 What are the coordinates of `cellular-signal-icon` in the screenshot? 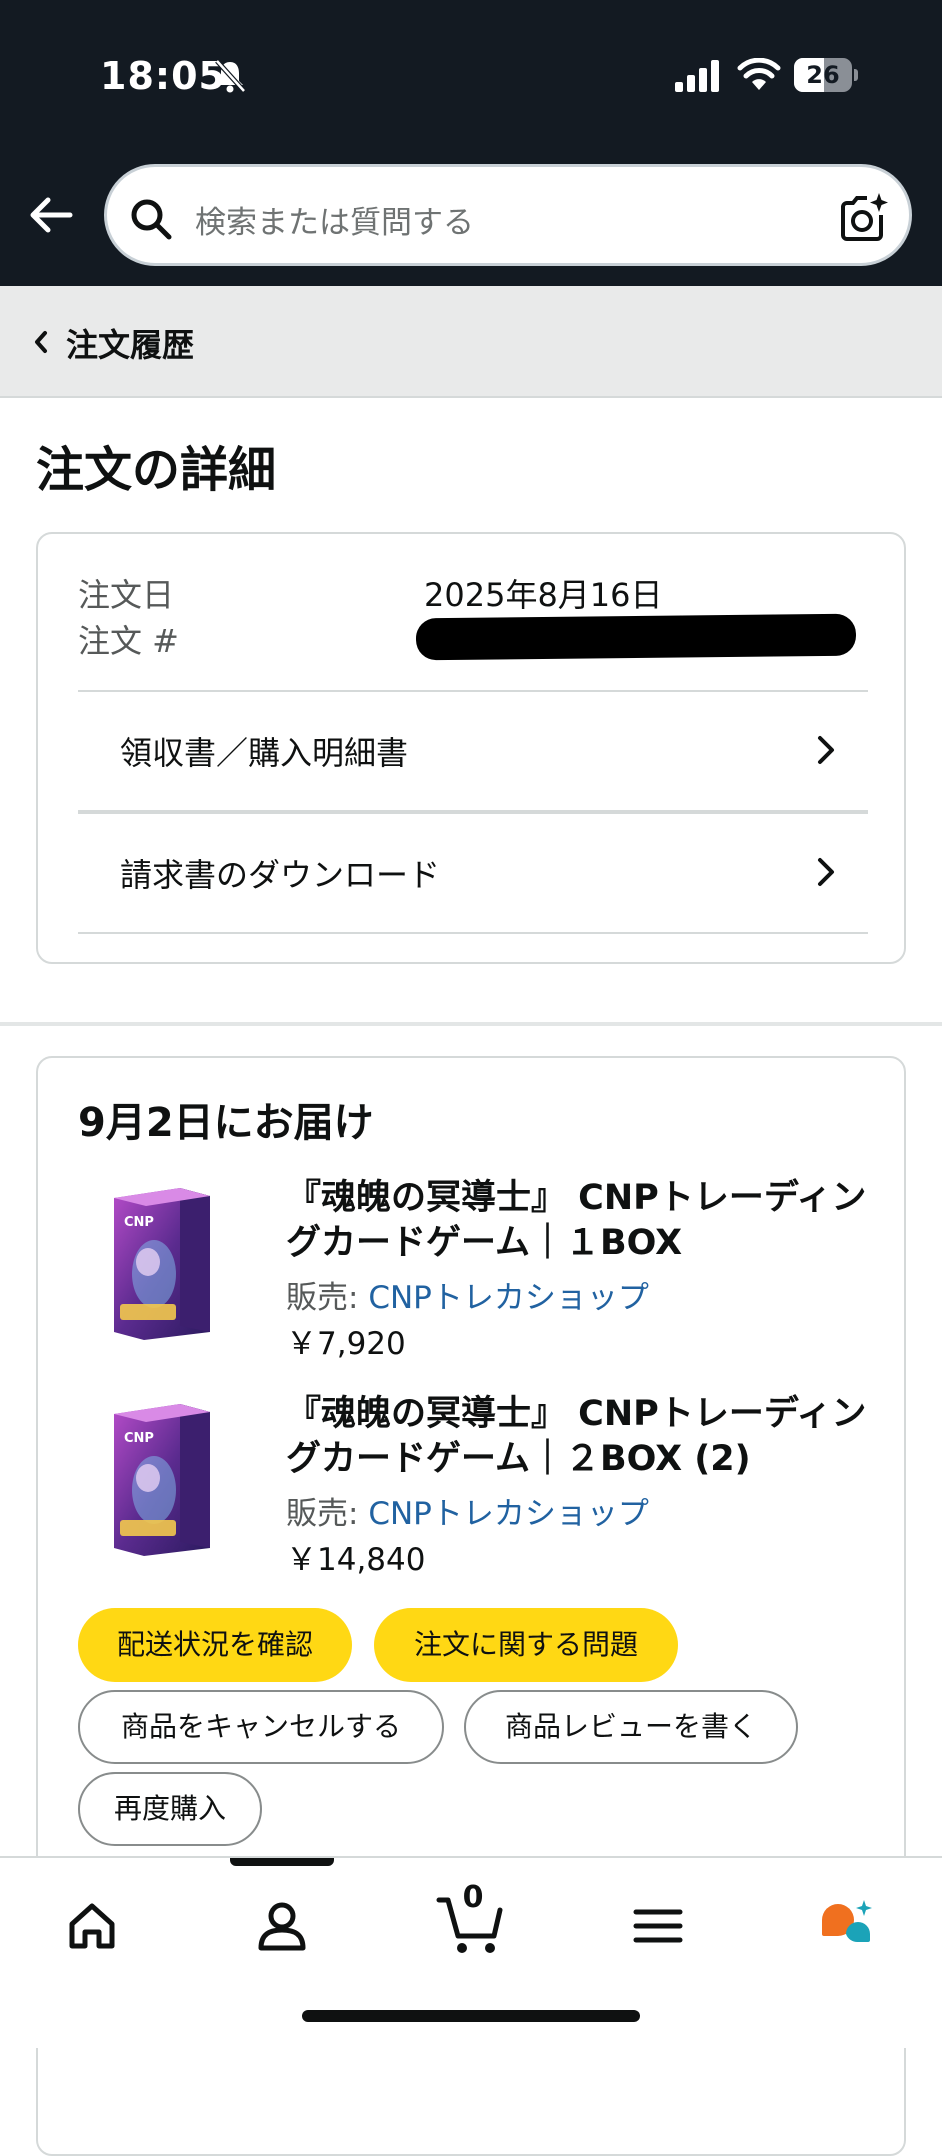 It's located at (697, 76).